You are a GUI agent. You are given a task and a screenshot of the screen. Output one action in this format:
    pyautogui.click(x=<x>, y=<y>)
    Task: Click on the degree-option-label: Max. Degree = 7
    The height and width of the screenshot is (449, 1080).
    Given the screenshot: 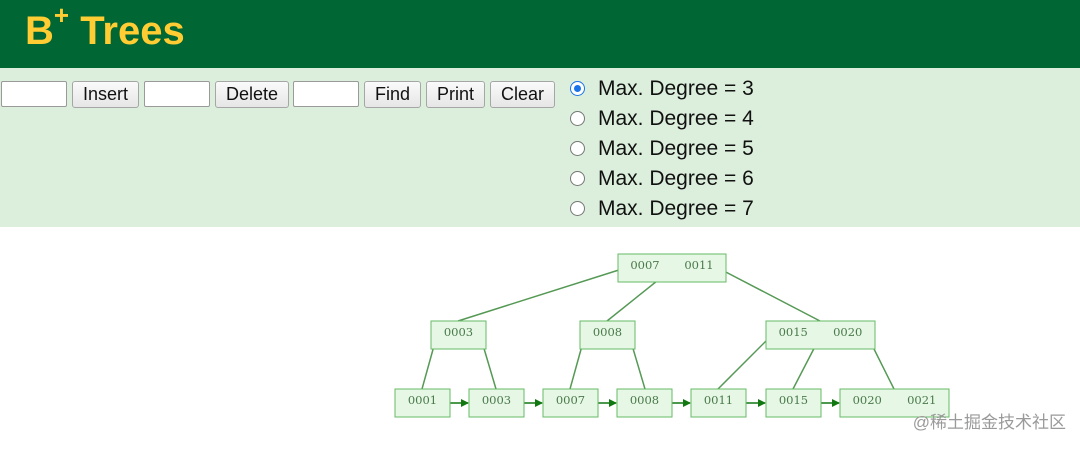 What is the action you would take?
    pyautogui.click(x=676, y=209)
    